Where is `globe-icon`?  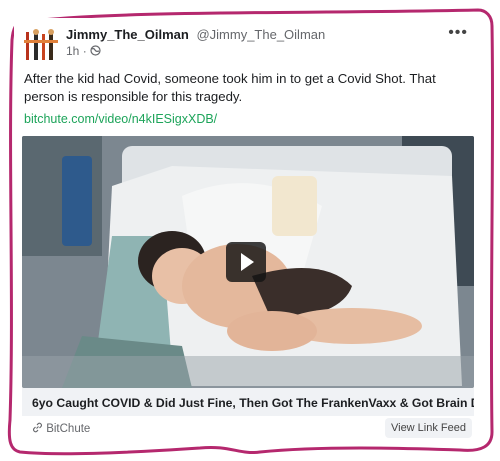 globe-icon is located at coordinates (95, 50).